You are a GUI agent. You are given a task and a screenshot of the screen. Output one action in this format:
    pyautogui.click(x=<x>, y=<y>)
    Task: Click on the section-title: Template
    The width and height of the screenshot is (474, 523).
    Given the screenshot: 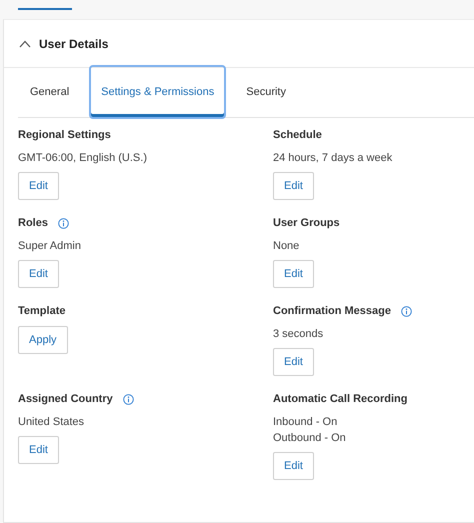 What is the action you would take?
    pyautogui.click(x=42, y=311)
    